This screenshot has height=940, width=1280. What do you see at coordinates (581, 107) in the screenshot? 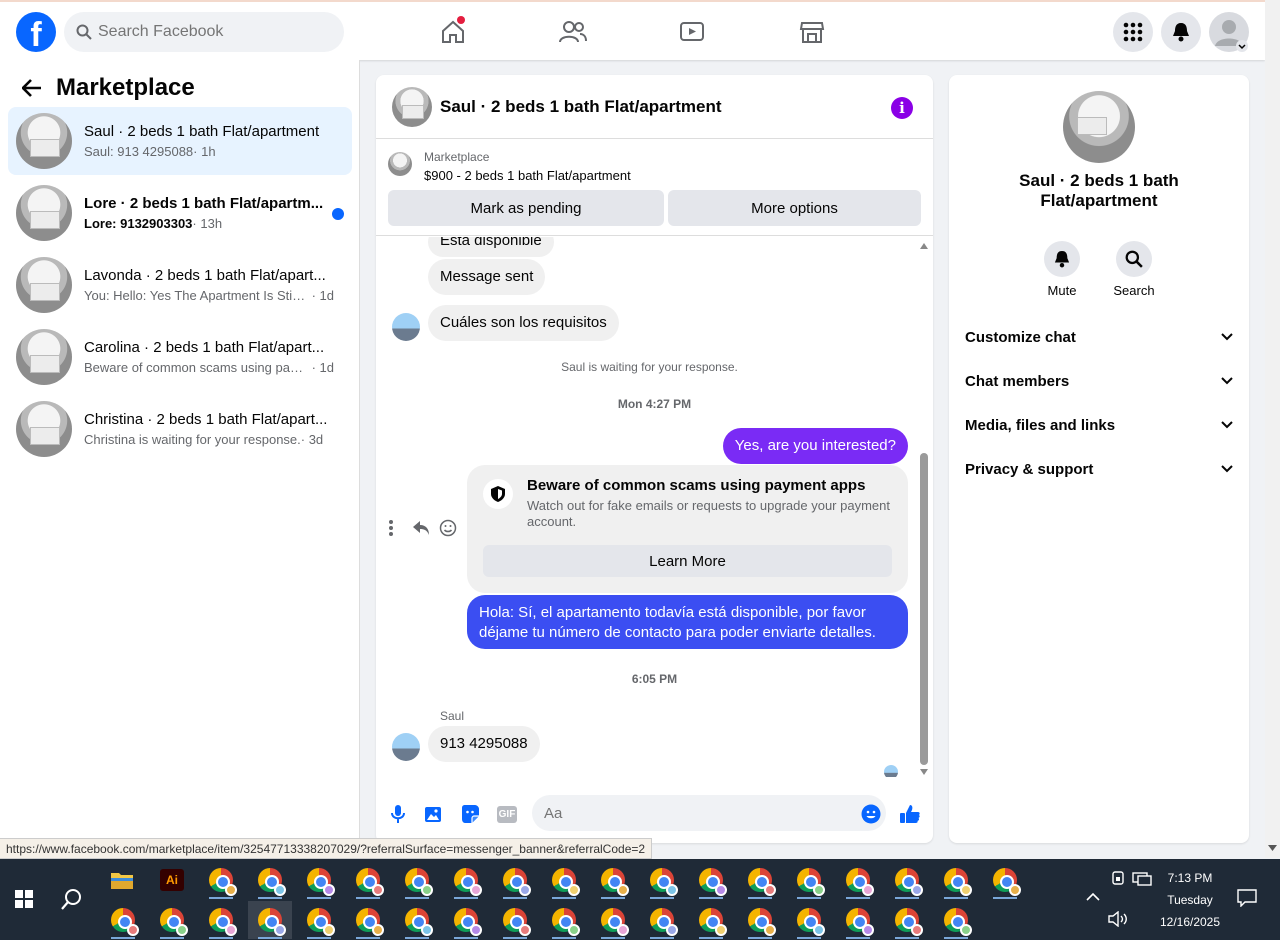
I see `chat-title: Saul · 2 beds 1 bath Flat/apartment` at bounding box center [581, 107].